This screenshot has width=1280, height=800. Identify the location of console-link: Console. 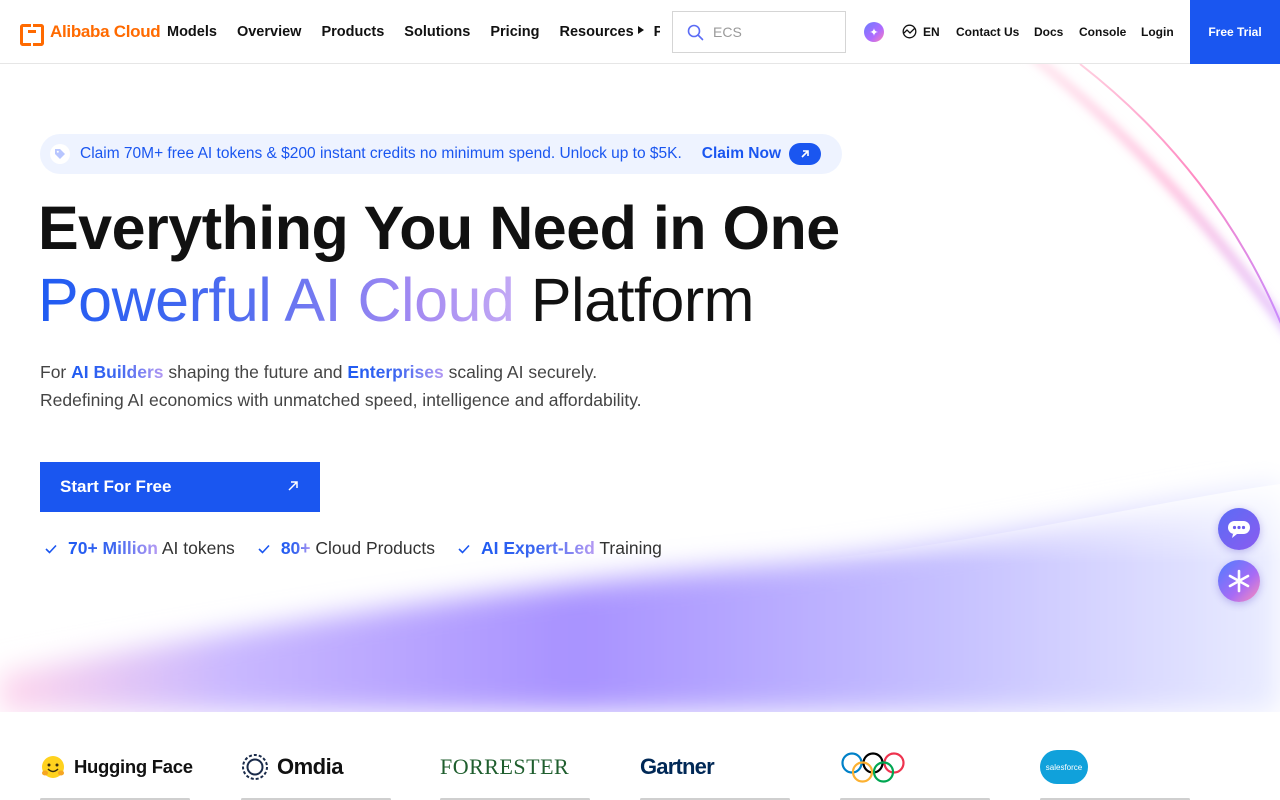
(1102, 32).